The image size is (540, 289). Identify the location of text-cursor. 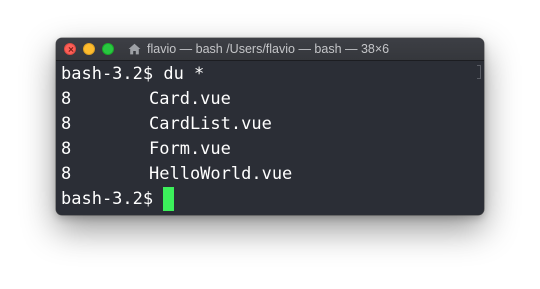
(169, 199).